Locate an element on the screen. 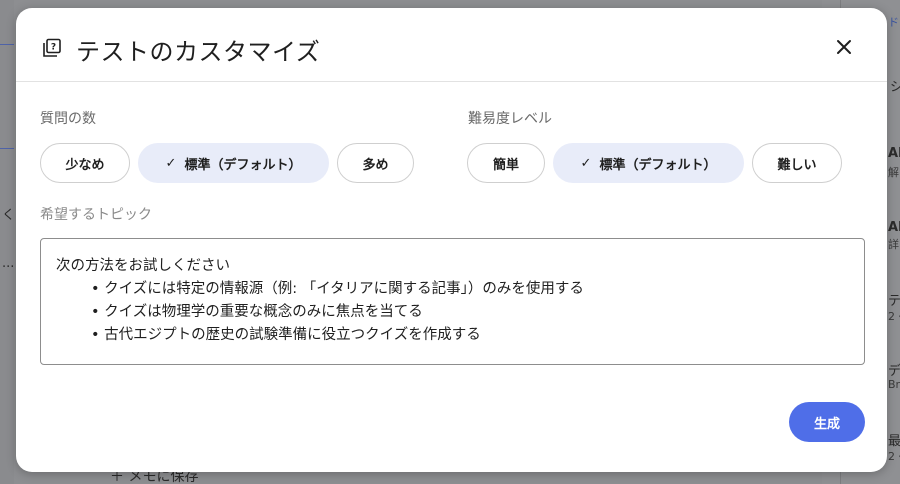  background-text: テ is located at coordinates (894, 301).